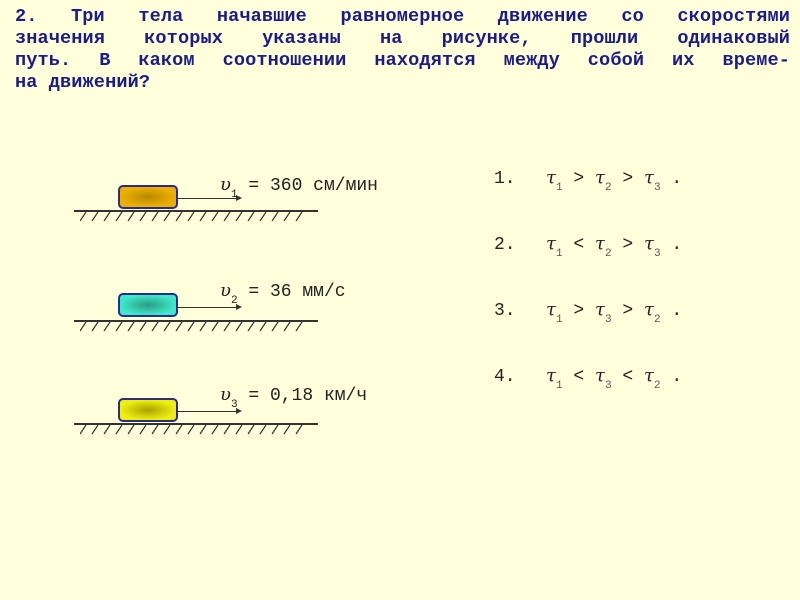  What do you see at coordinates (234, 194) in the screenshot?
I see `velocity-index: 1` at bounding box center [234, 194].